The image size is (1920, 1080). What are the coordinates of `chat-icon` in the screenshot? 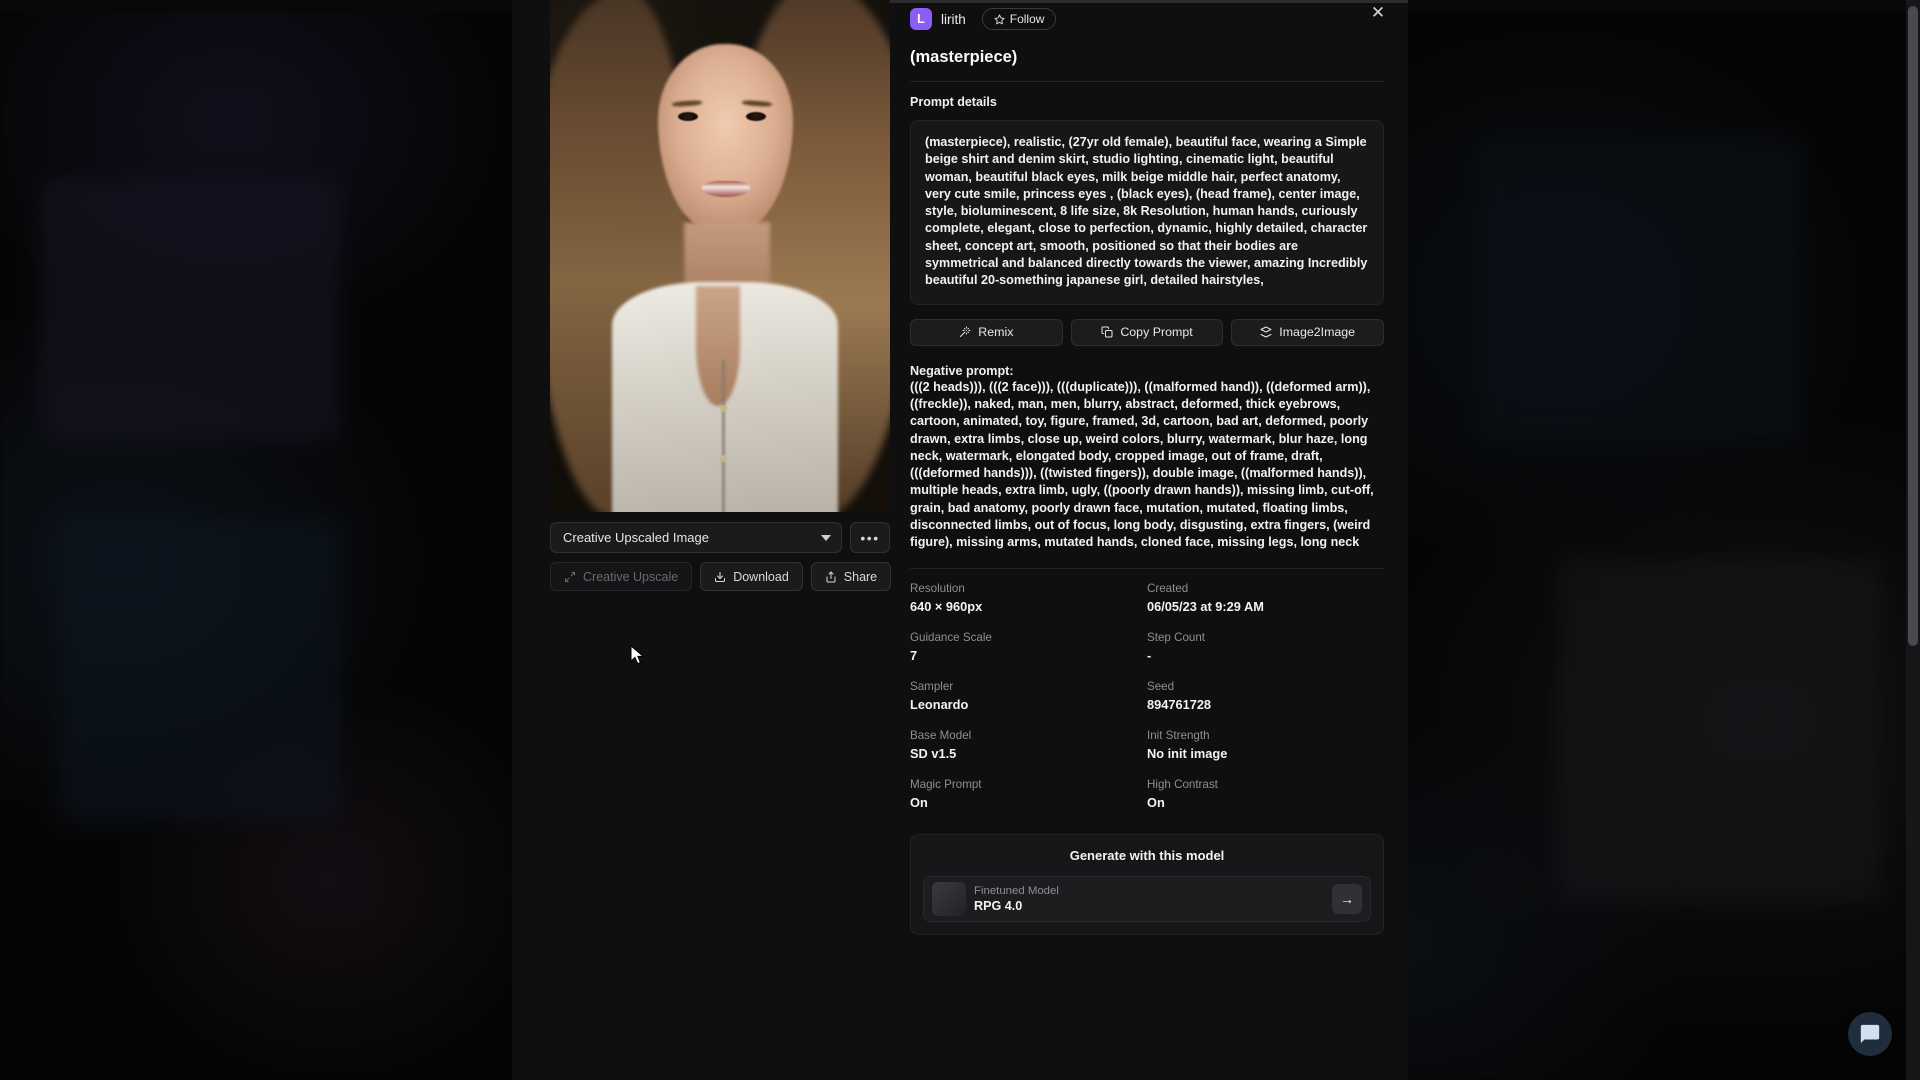 It's located at (1870, 1034).